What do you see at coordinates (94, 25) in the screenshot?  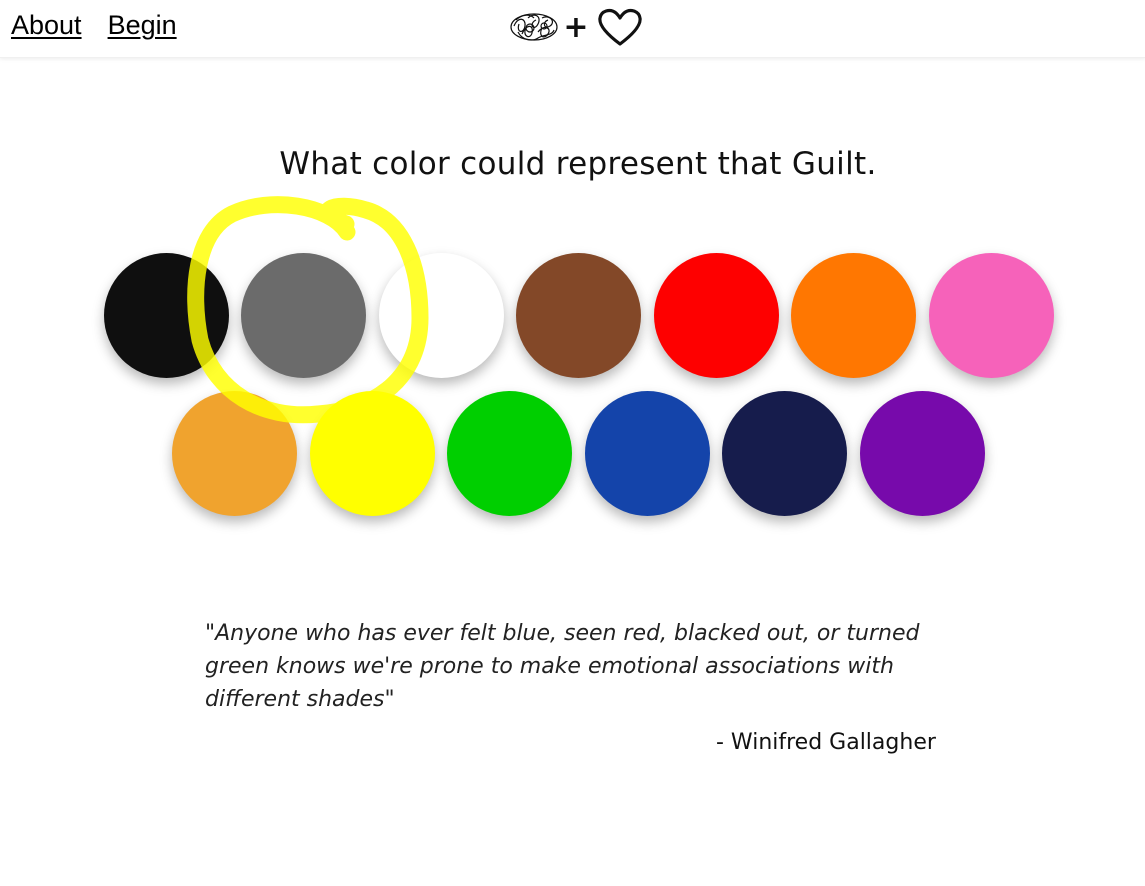 I see `nav-links: About Begin` at bounding box center [94, 25].